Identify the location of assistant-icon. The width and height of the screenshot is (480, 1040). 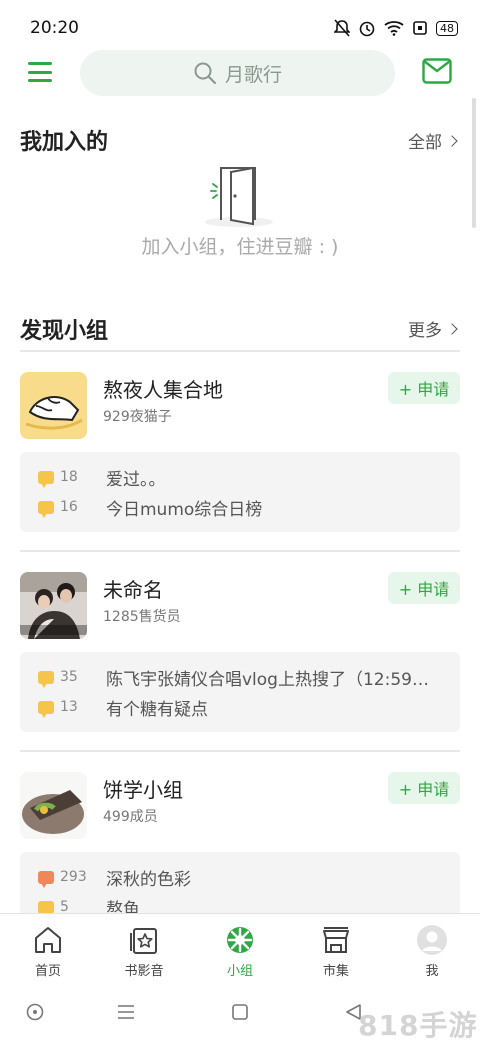
(35, 1012).